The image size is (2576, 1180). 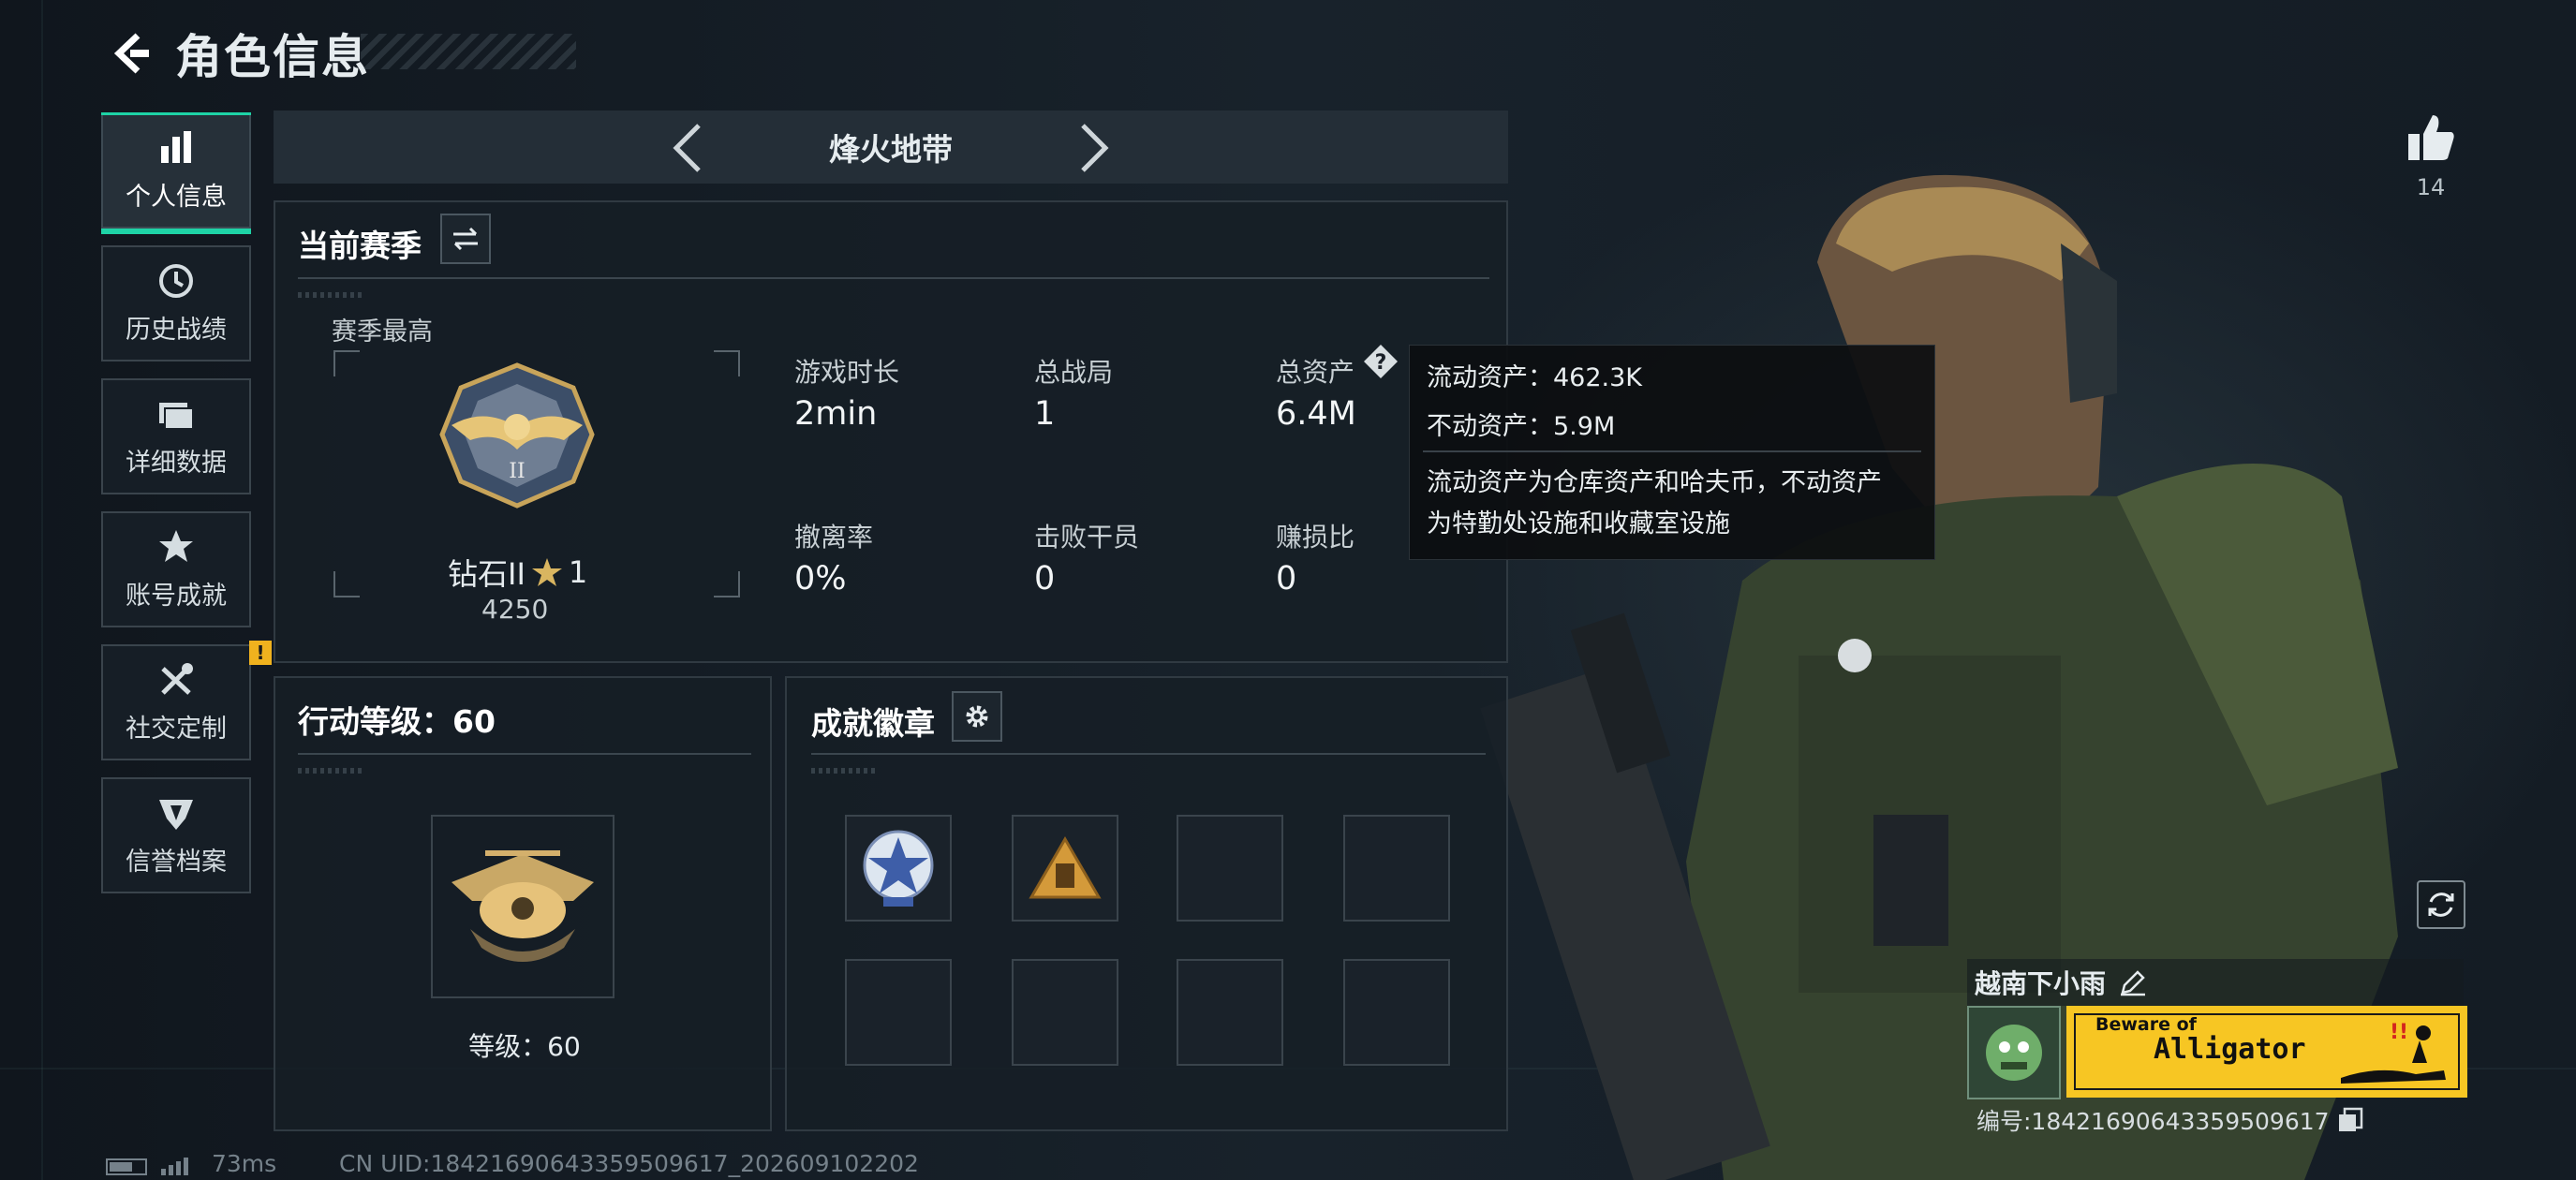 I want to click on tools-icon, so click(x=177, y=678).